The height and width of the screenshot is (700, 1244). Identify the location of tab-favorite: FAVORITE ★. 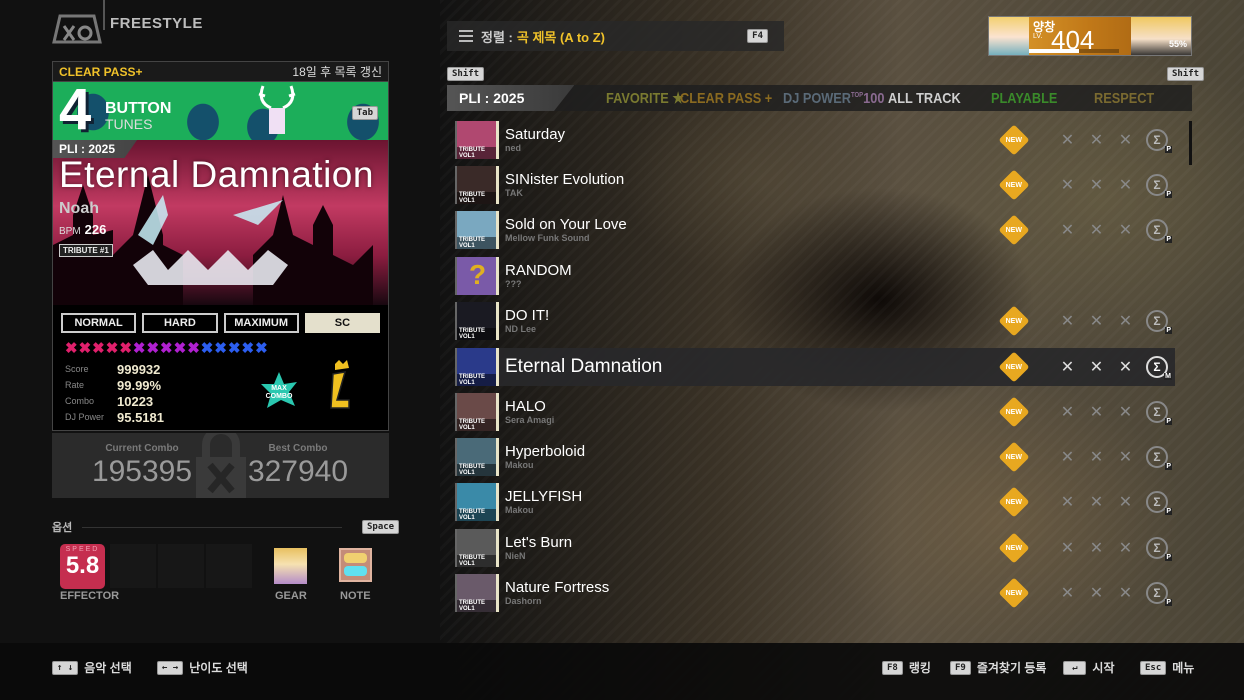
(645, 98).